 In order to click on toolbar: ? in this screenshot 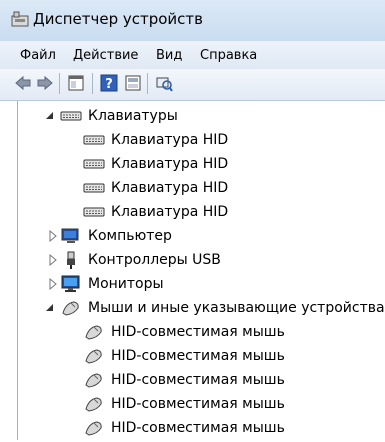, I will do `click(192, 85)`.